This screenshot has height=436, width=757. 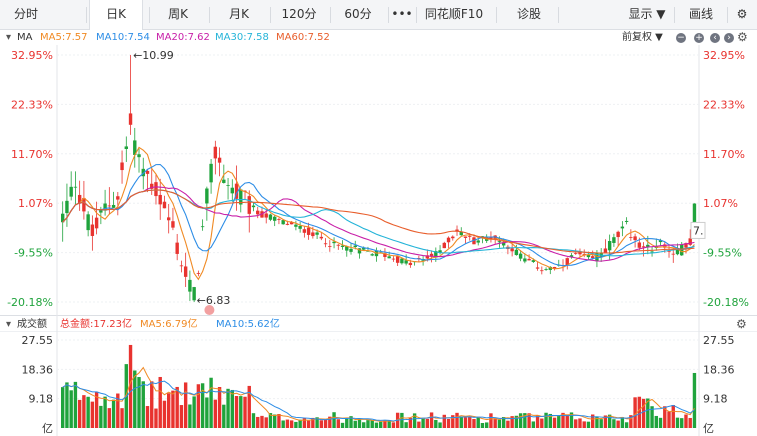 I want to click on tab-weekly-k: 周K, so click(x=178, y=14).